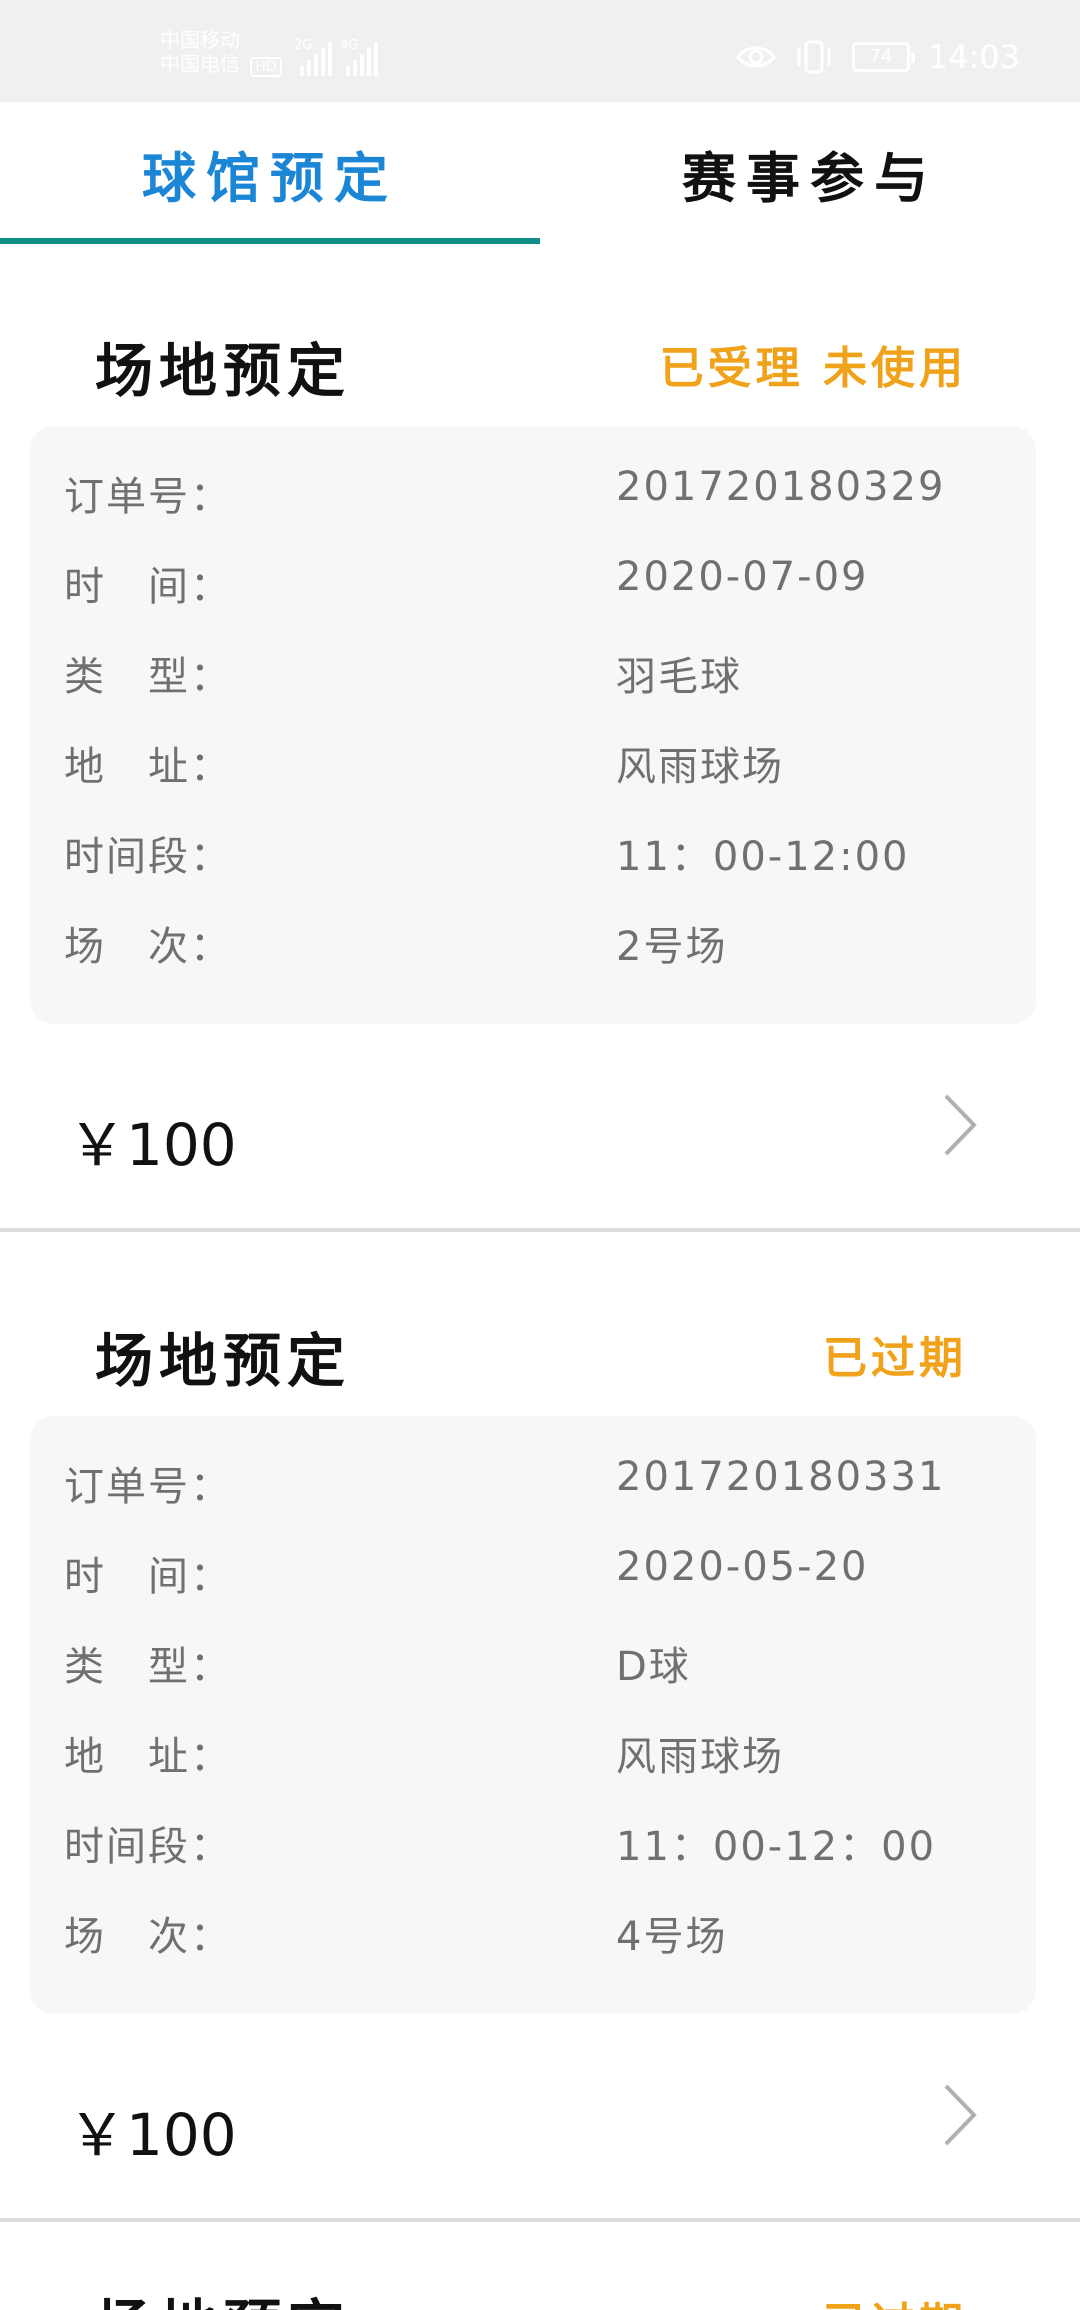  Describe the element at coordinates (533, 1568) in the screenshot. I see `detail-row-date: 时 间： 2020-05-20` at that location.